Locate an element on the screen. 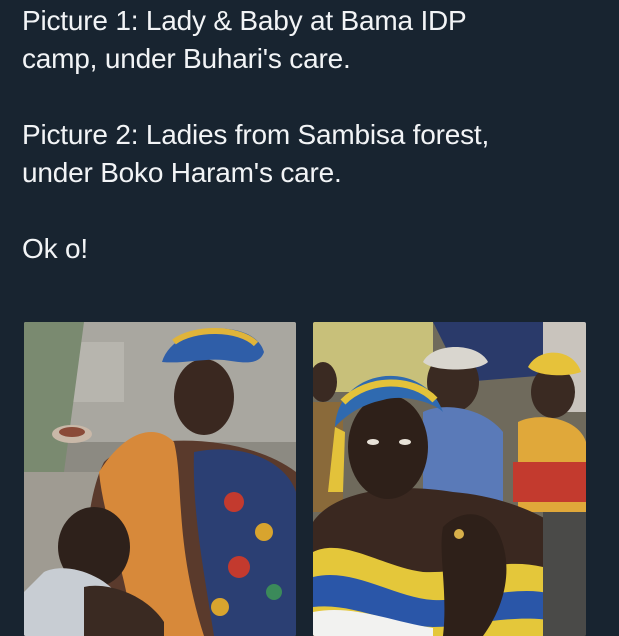 The image size is (619, 636). tweet-line-1: Picture 1: Lady & Baby at Bama IDP is located at coordinates (244, 20).